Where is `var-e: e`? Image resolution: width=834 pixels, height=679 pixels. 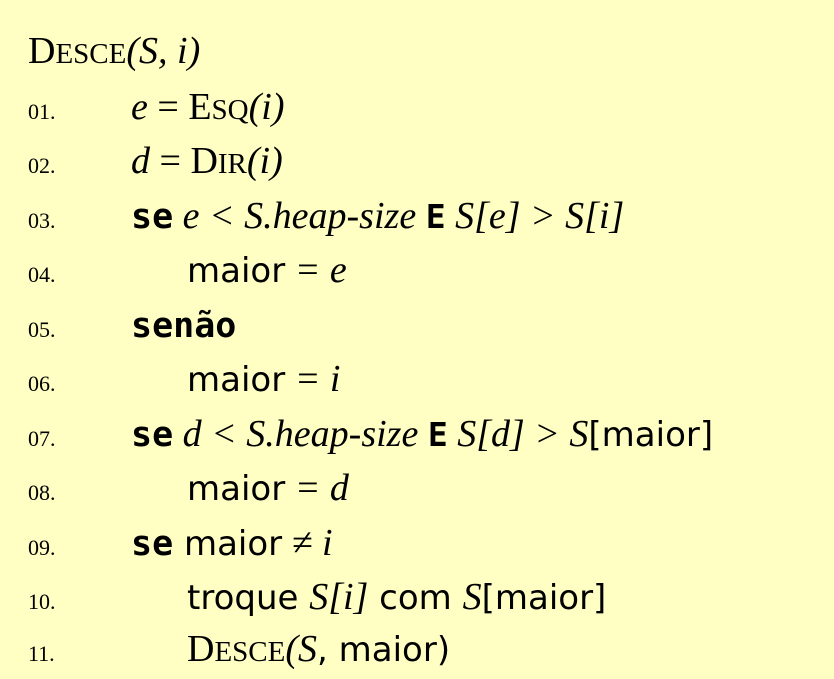 var-e: e is located at coordinates (139, 107).